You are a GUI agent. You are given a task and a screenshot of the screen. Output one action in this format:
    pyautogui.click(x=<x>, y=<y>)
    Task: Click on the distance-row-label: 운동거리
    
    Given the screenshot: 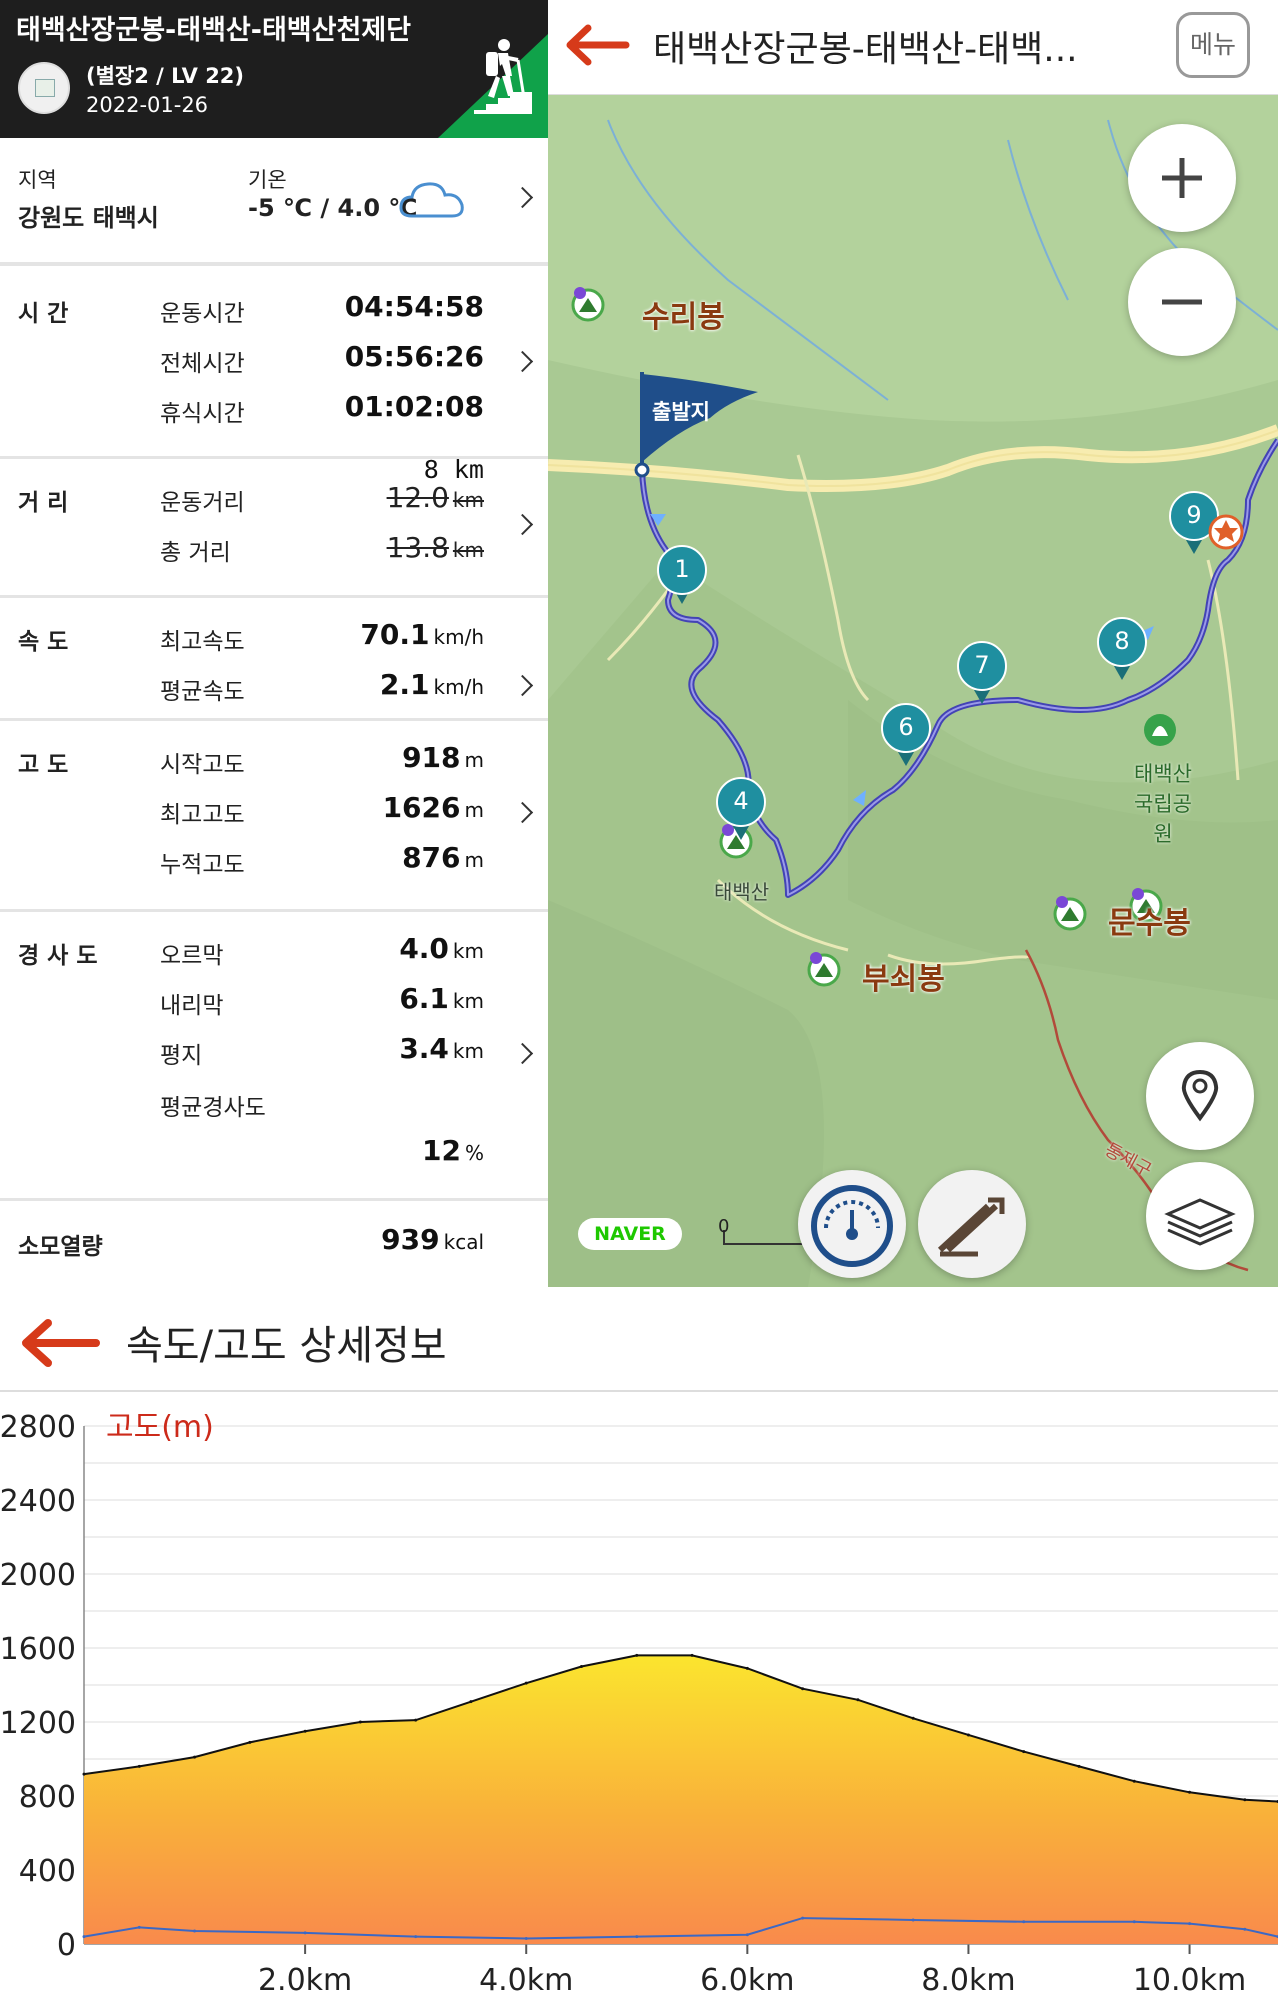 What is the action you would take?
    pyautogui.click(x=202, y=503)
    